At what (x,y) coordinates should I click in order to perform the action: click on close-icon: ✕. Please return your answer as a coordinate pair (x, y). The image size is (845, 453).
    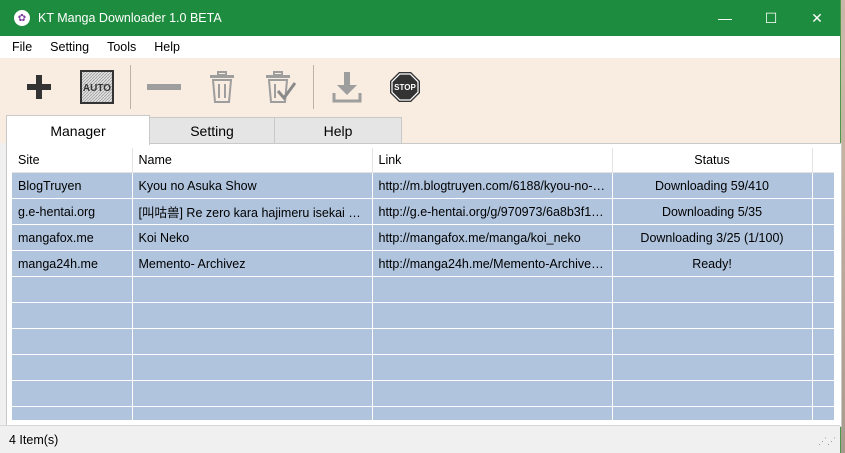
    Looking at the image, I should click on (817, 17).